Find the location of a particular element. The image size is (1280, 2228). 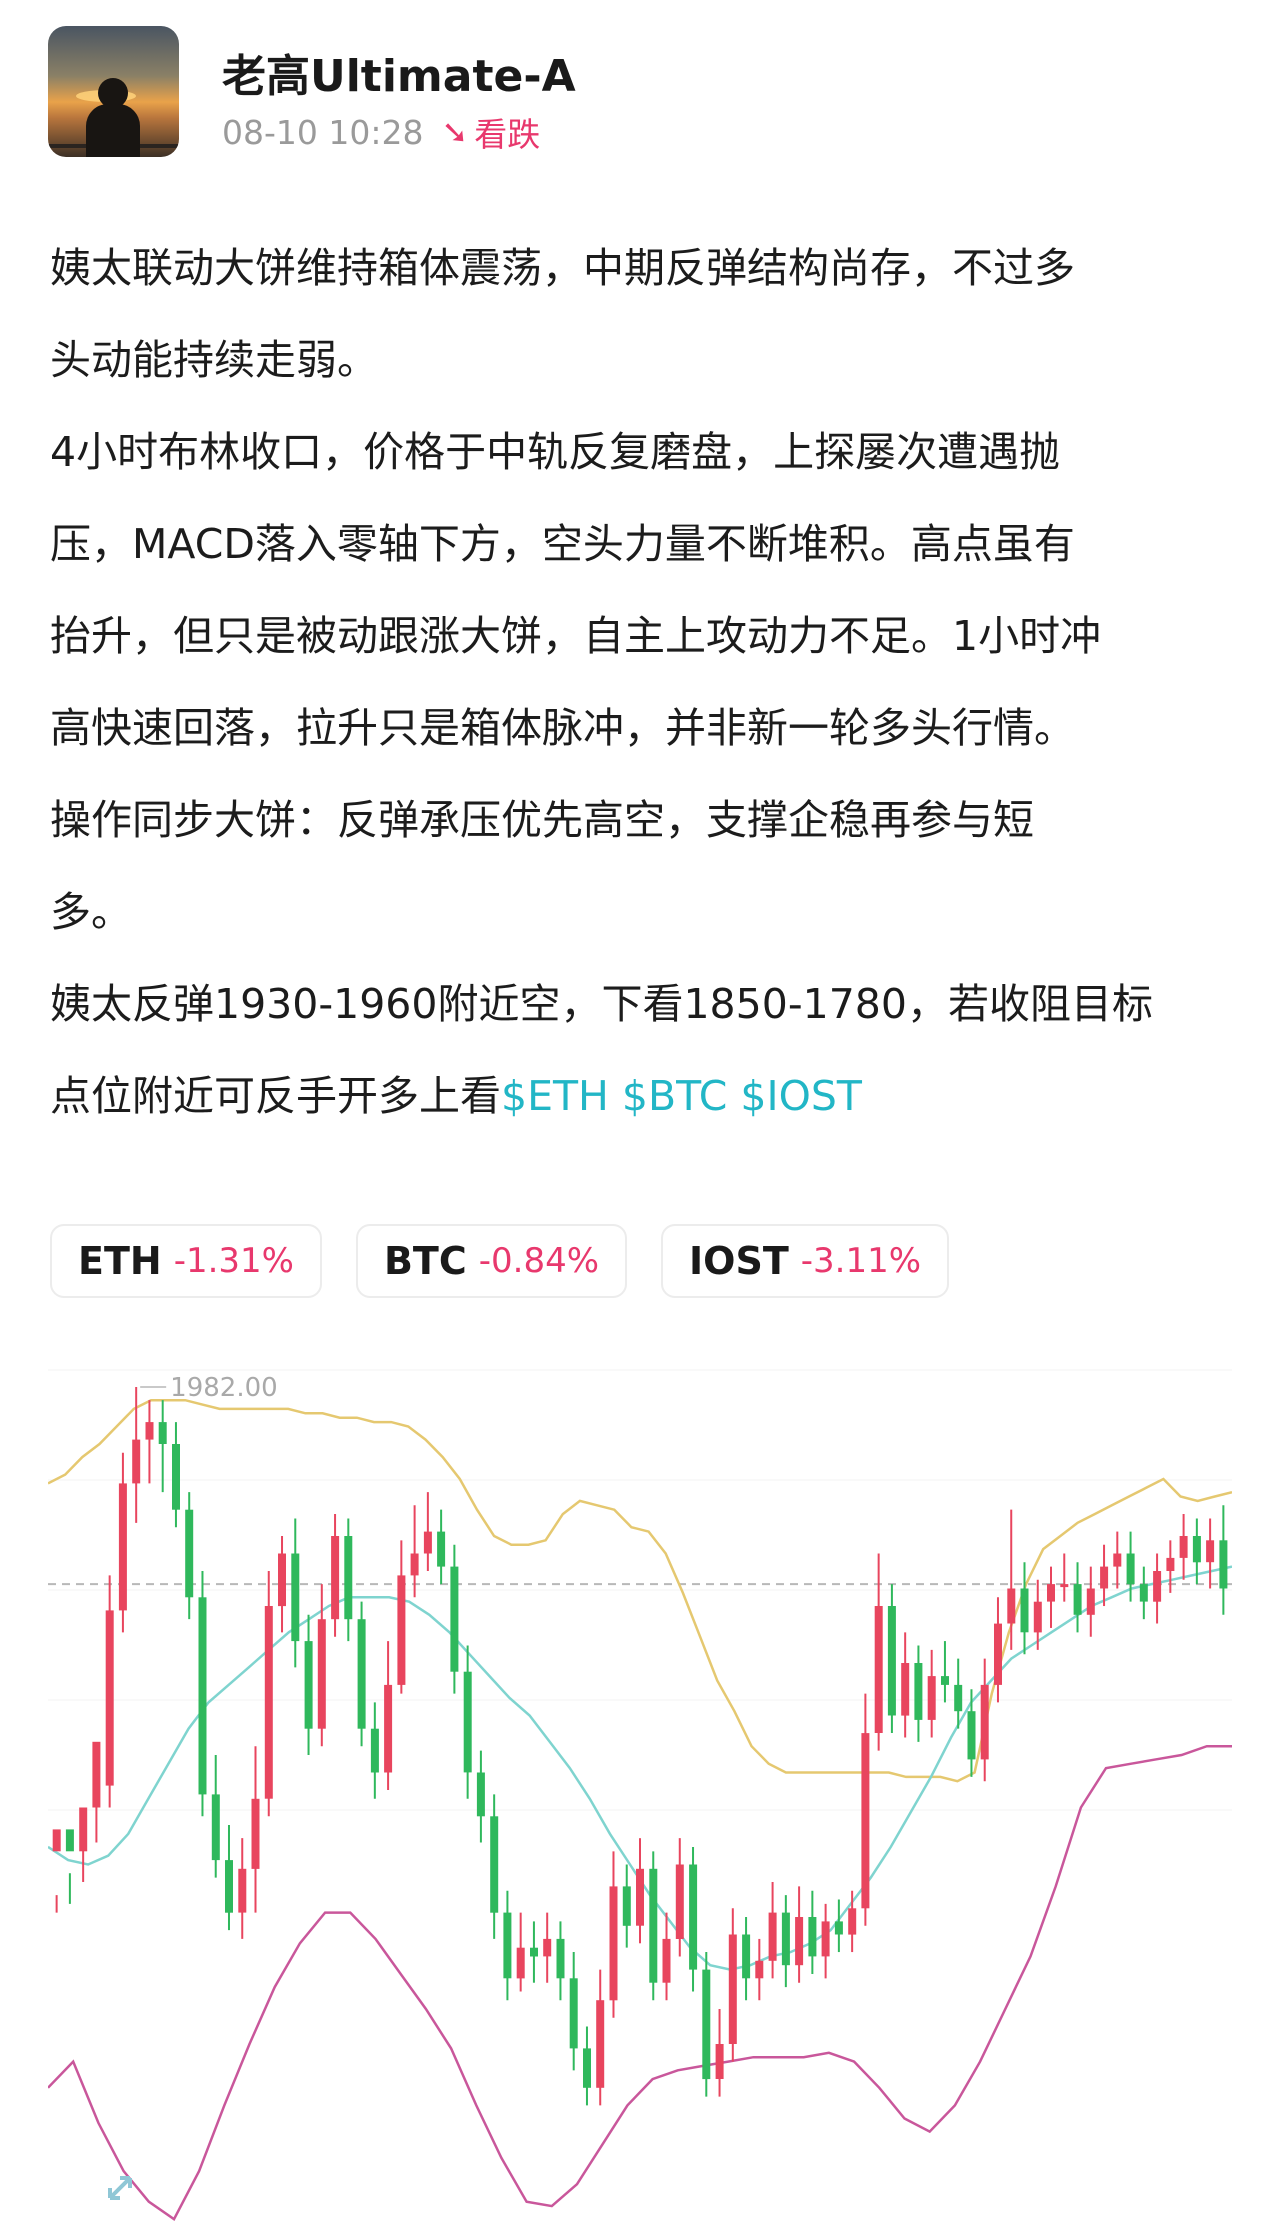

ticker-chip-iost: IOST -3.11% is located at coordinates (805, 1261).